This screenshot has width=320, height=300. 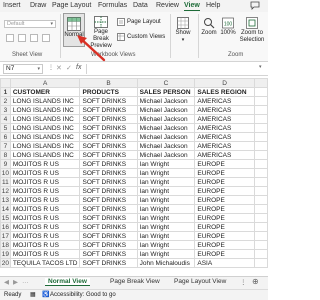 What do you see at coordinates (228, 29) in the screenshot?
I see `zoom-100-button: 100 100%` at bounding box center [228, 29].